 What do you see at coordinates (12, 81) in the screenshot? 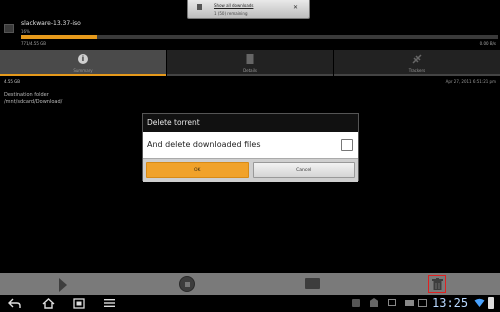
I see `summary-size: 4.55 GB` at bounding box center [12, 81].